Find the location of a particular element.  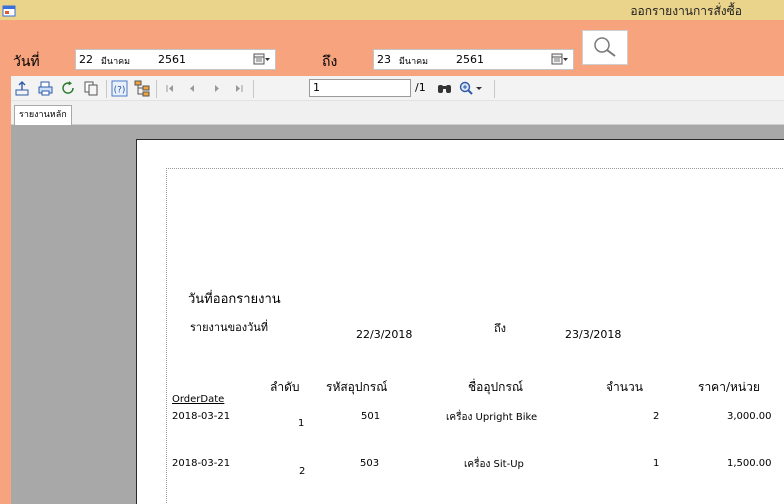

export-icon is located at coordinates (22, 88).